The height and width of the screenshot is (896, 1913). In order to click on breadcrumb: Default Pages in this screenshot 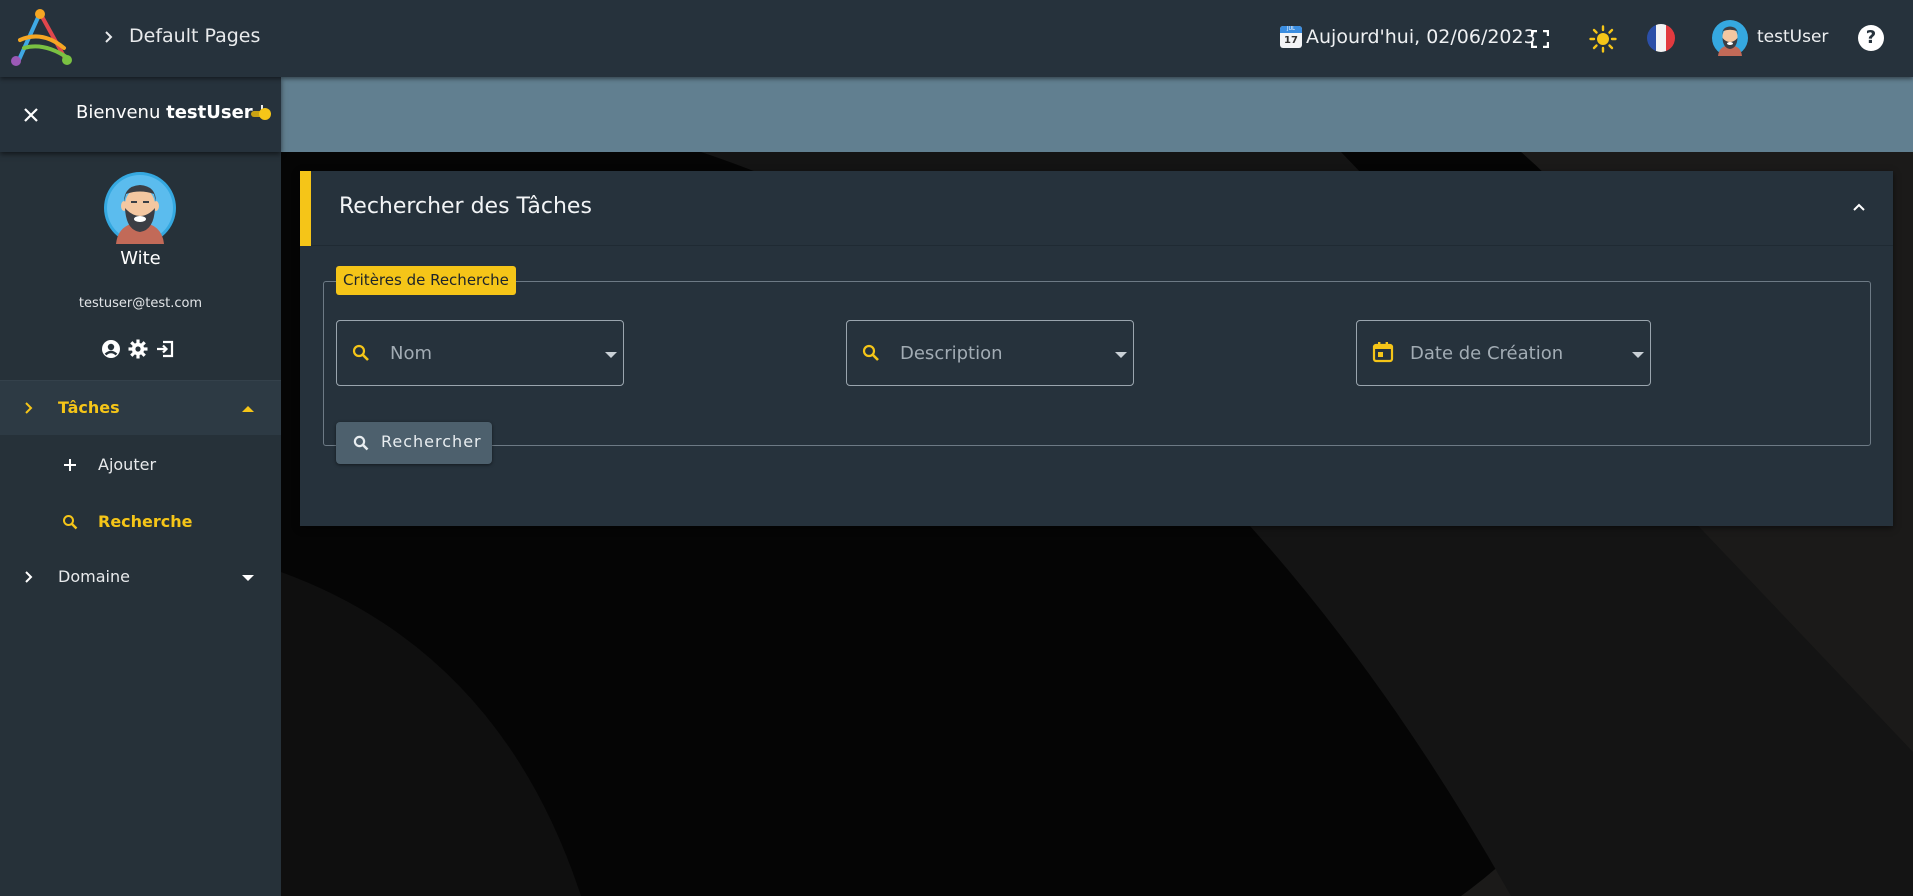, I will do `click(194, 36)`.